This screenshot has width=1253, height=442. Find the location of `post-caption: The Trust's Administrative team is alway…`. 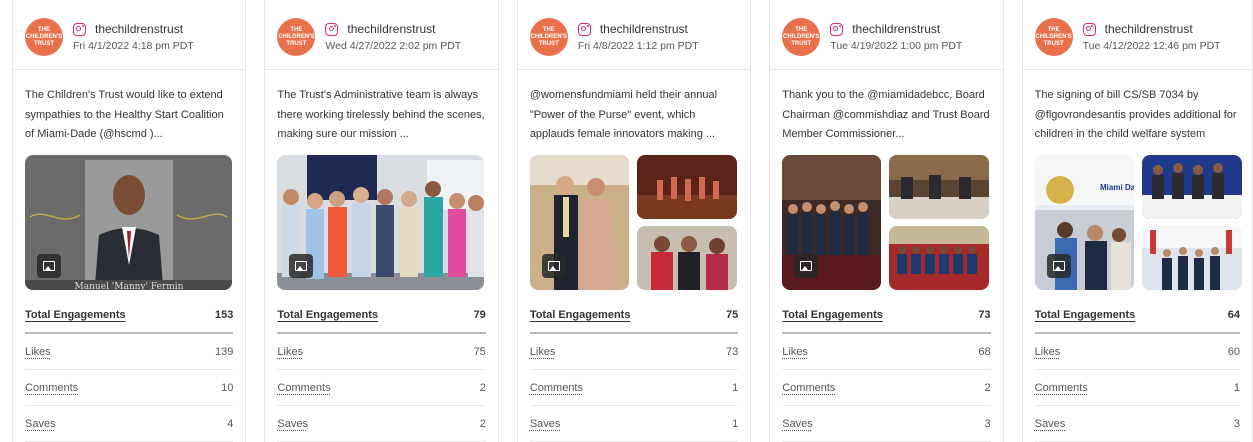

post-caption: The Trust's Administrative team is alway… is located at coordinates (381, 114).